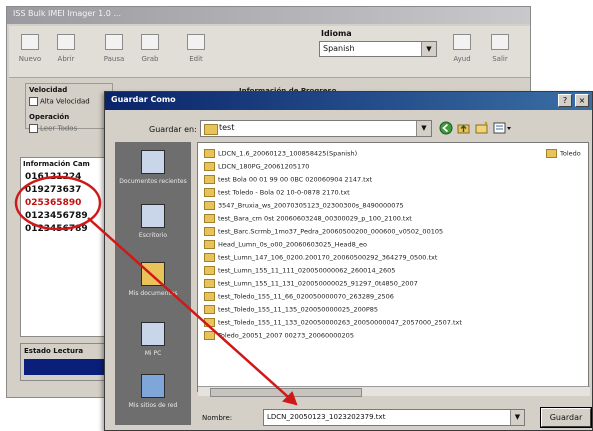 The image size is (593, 431). I want to click on place-desktop: Escritorio, so click(153, 221).